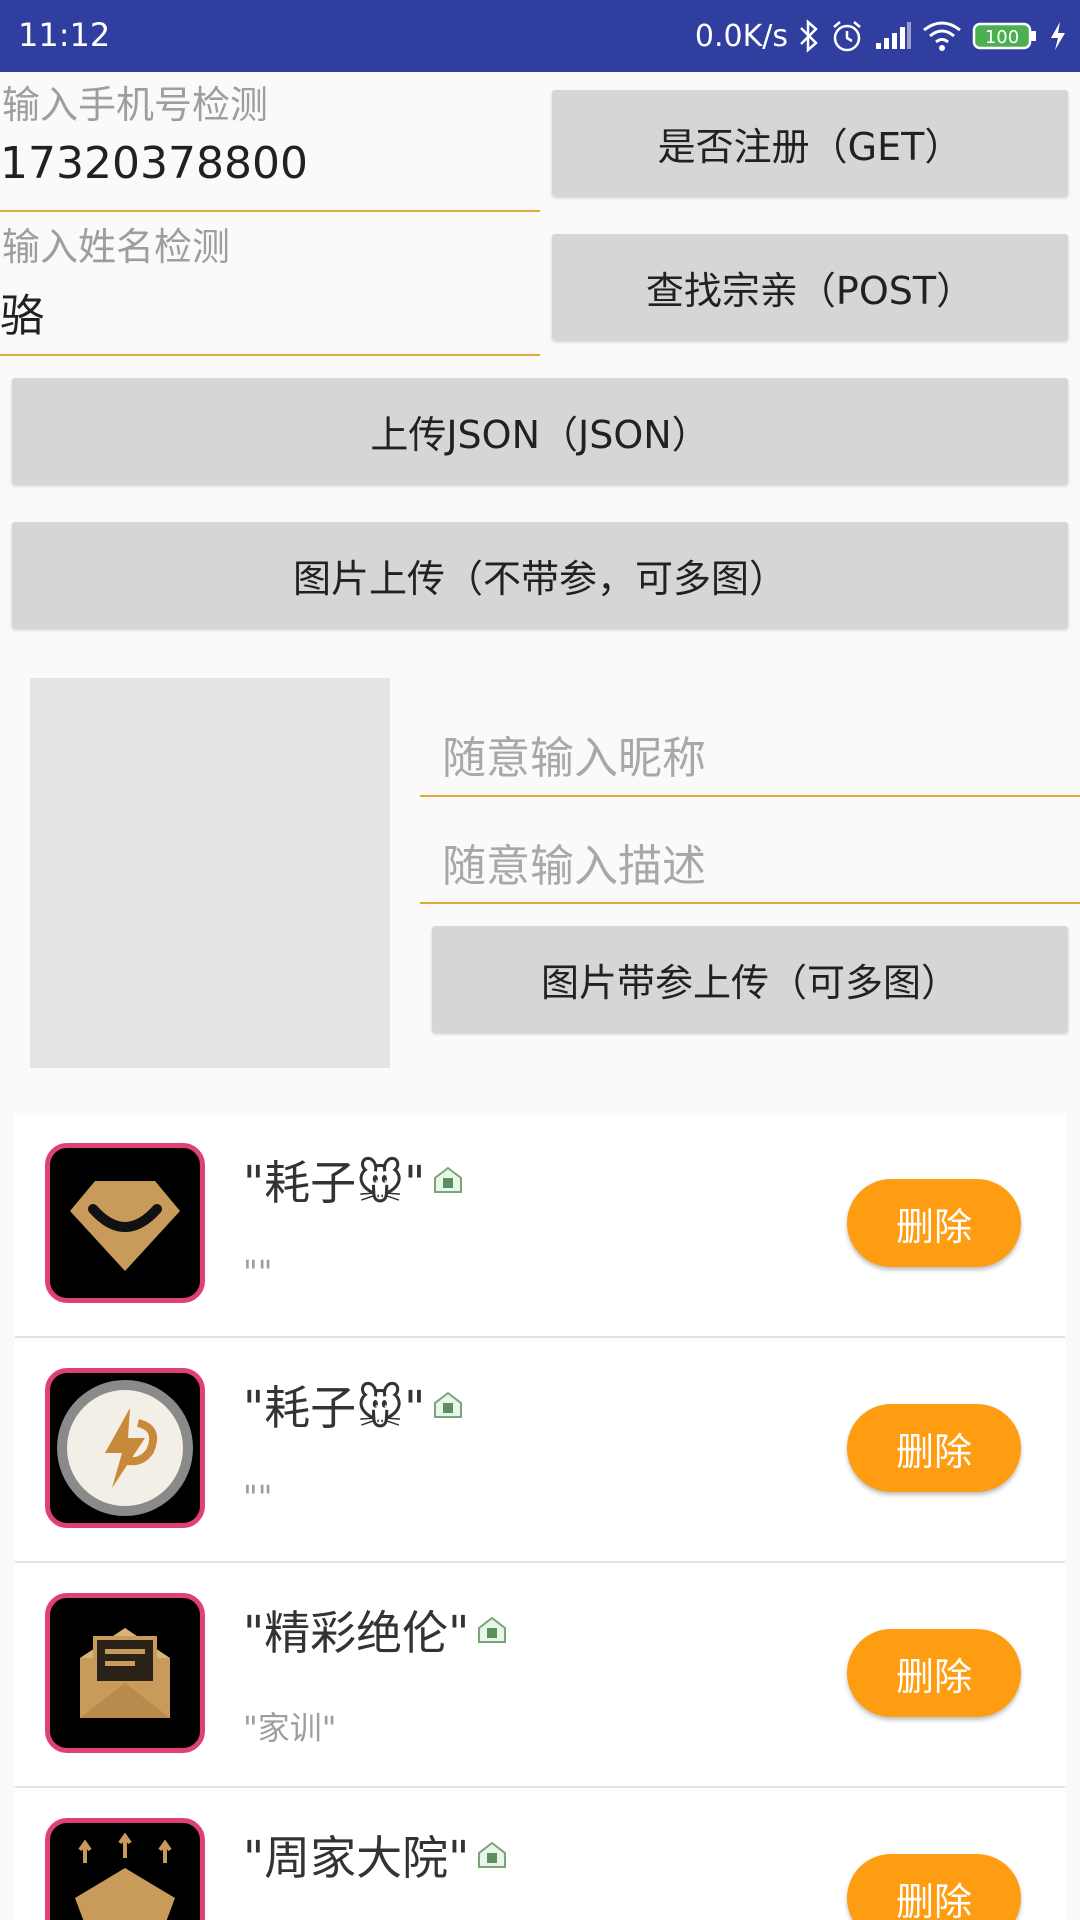 The image size is (1080, 1920). I want to click on bluetooth-icon, so click(809, 36).